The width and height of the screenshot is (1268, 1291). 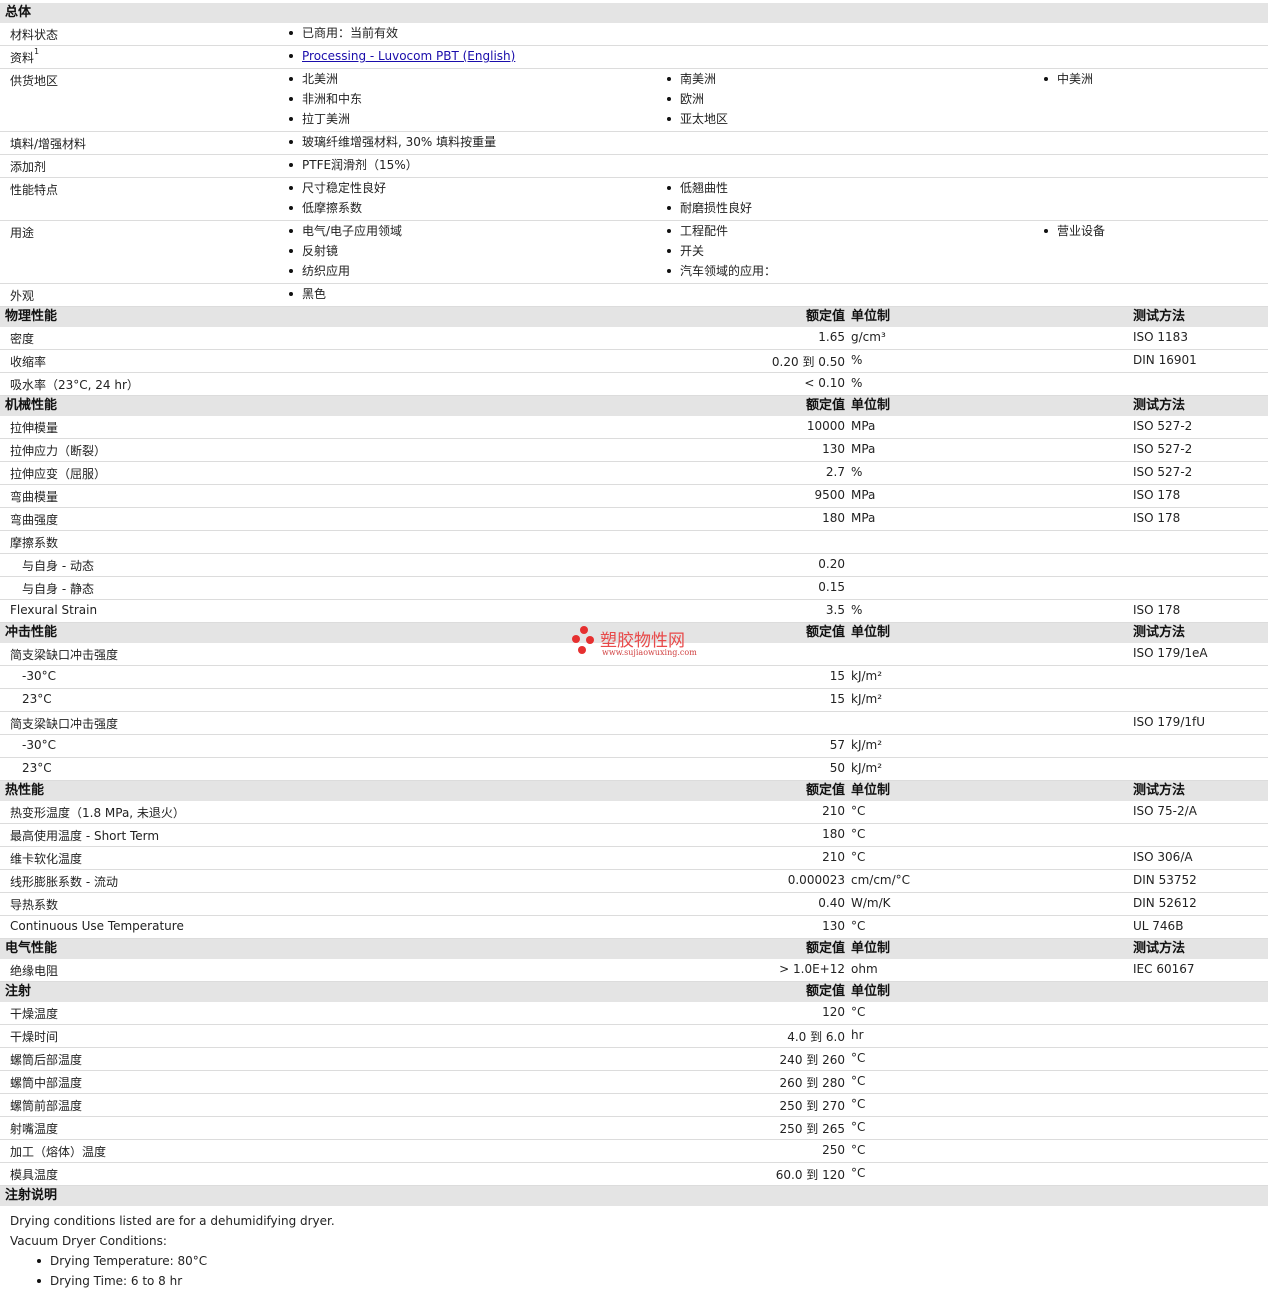 I want to click on property-value: 4.0 到 6.0, so click(x=816, y=1037).